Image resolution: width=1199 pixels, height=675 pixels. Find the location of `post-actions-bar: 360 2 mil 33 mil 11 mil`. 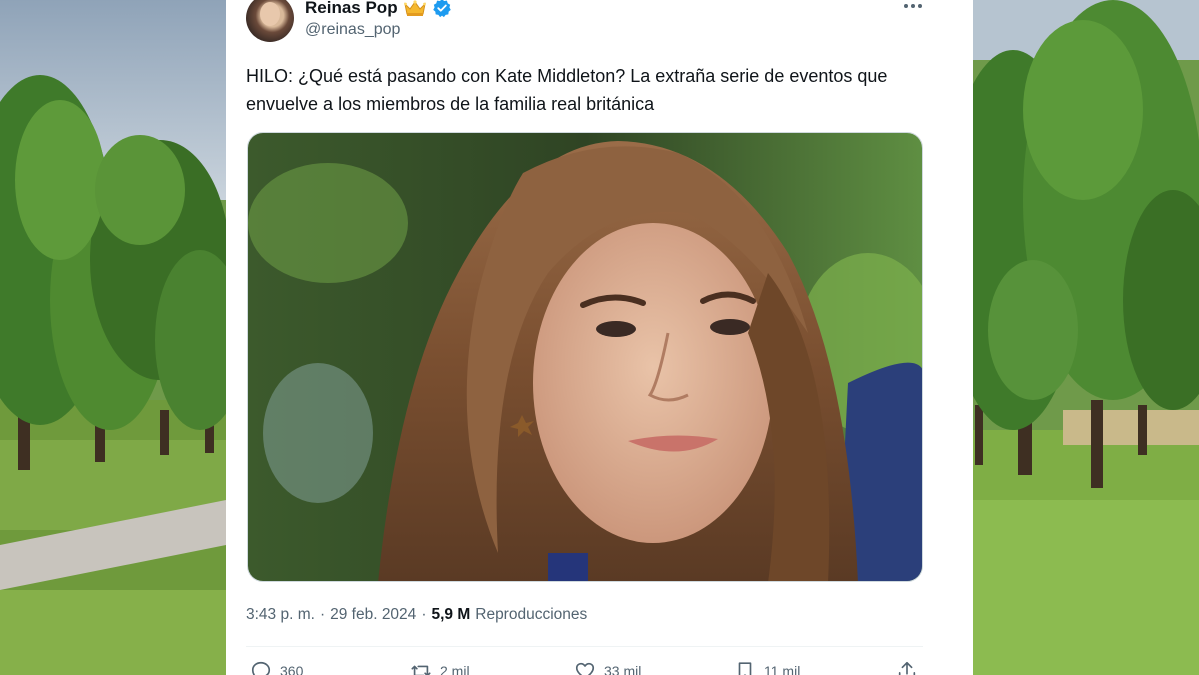

post-actions-bar: 360 2 mil 33 mil 11 mil is located at coordinates (586, 667).